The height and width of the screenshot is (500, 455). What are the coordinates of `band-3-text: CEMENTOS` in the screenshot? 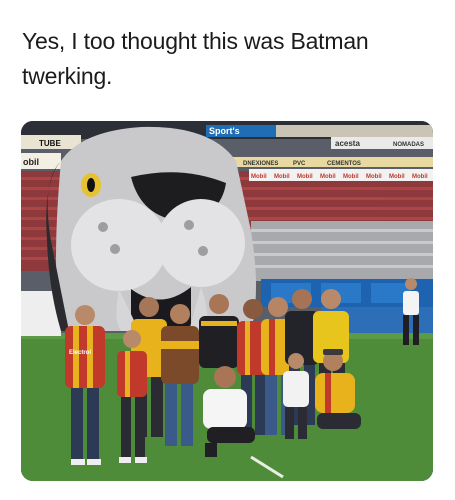 It's located at (344, 164).